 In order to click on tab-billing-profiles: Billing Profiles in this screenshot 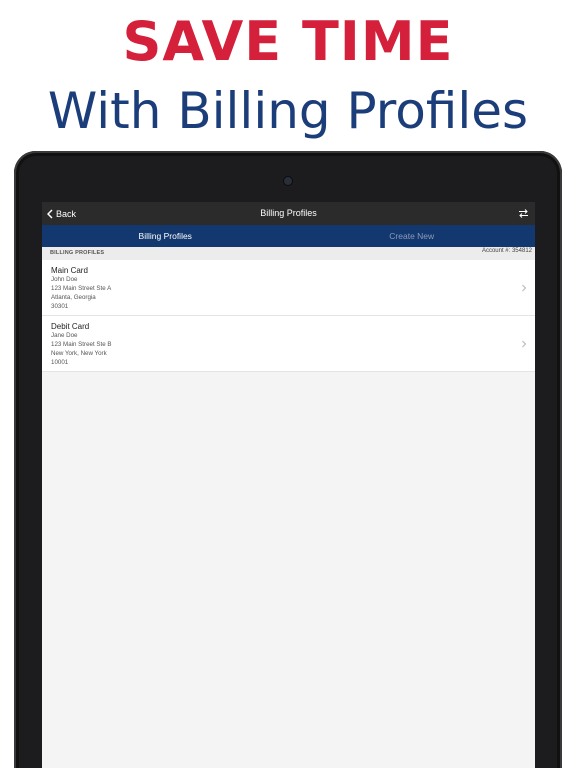, I will do `click(165, 236)`.